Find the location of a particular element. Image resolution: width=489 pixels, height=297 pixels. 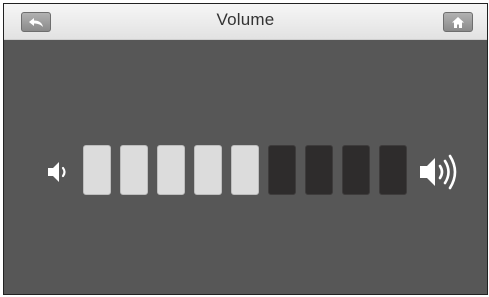

home-button is located at coordinates (458, 22).